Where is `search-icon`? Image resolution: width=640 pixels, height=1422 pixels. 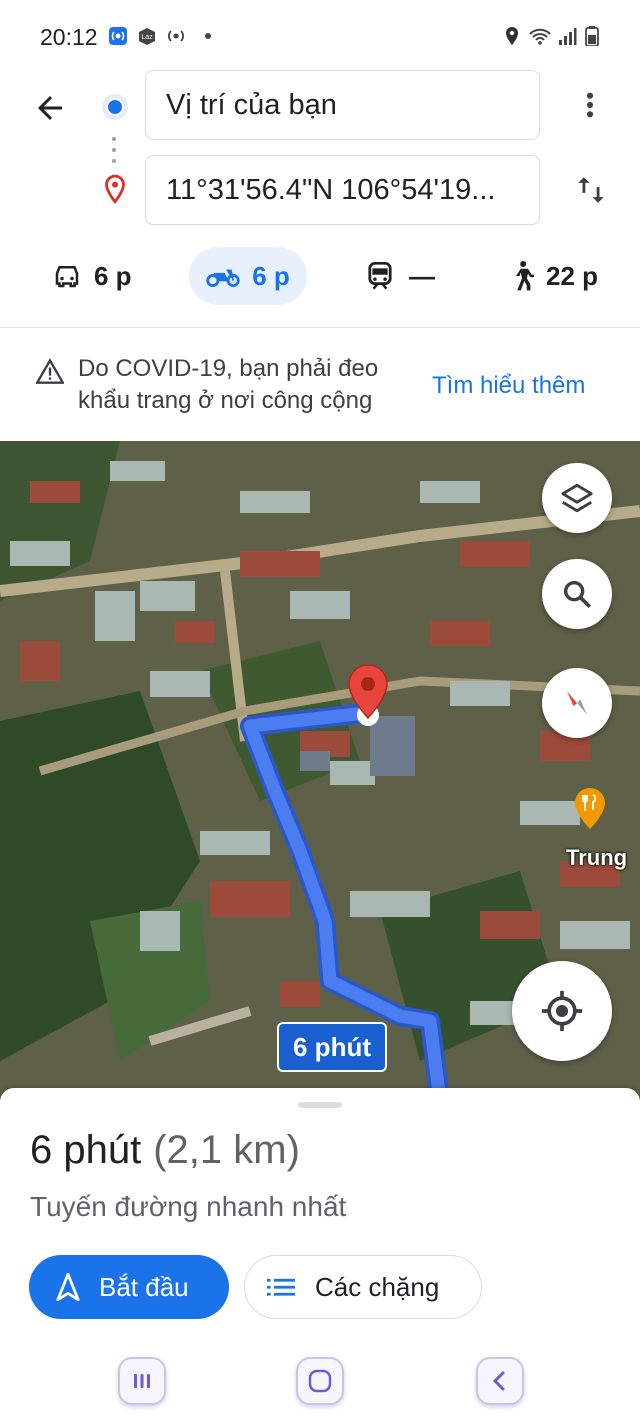 search-icon is located at coordinates (577, 594).